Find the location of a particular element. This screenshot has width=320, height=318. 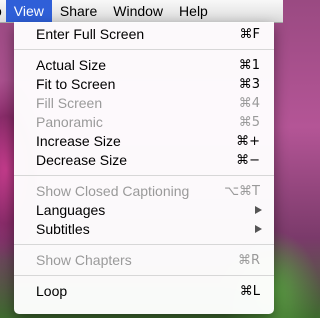

menu-item-panoramic: Panoramic ⌘5 is located at coordinates (144, 122).